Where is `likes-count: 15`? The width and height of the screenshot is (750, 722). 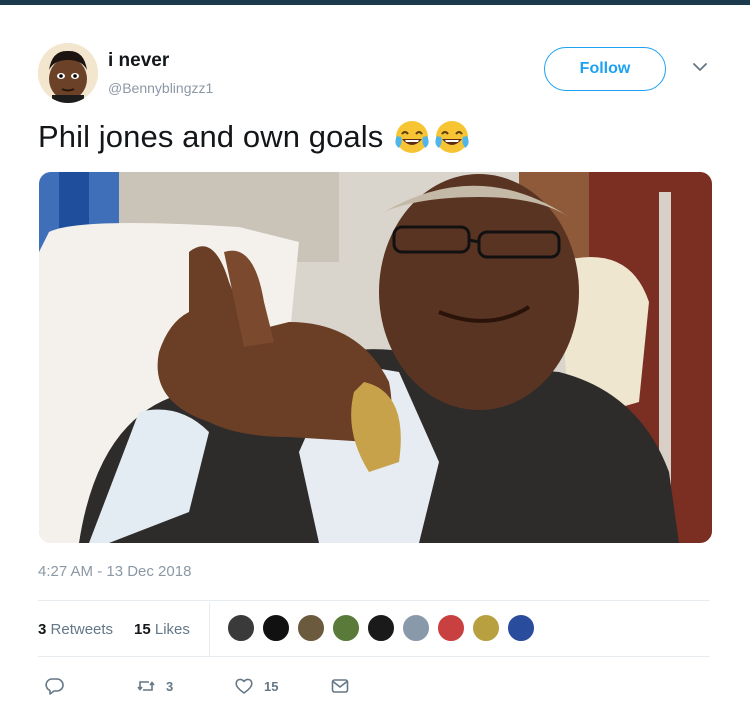 likes-count: 15 is located at coordinates (142, 629).